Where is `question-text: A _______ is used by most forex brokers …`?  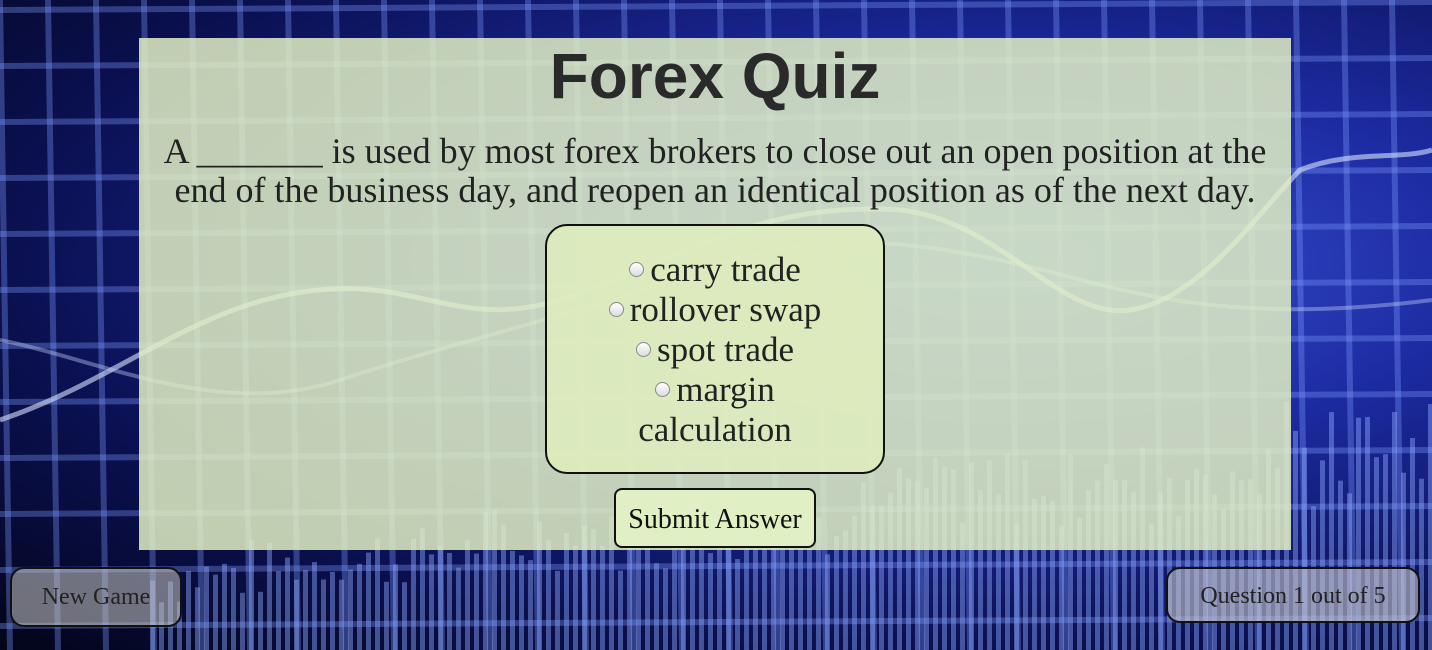
question-text: A _______ is used by most forex brokers … is located at coordinates (715, 170).